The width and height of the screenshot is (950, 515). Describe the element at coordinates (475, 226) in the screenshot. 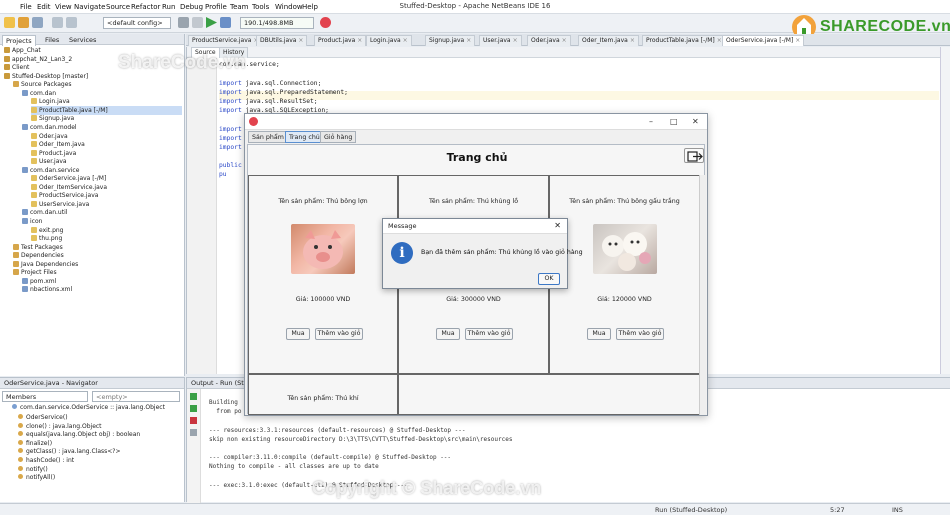

I see `dialog-title-bar: Message ✕` at that location.